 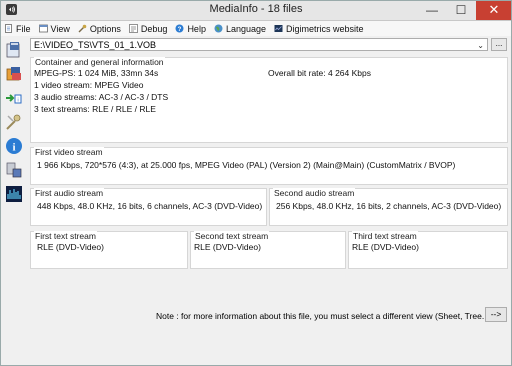 I want to click on about-button: i, so click(x=14, y=146).